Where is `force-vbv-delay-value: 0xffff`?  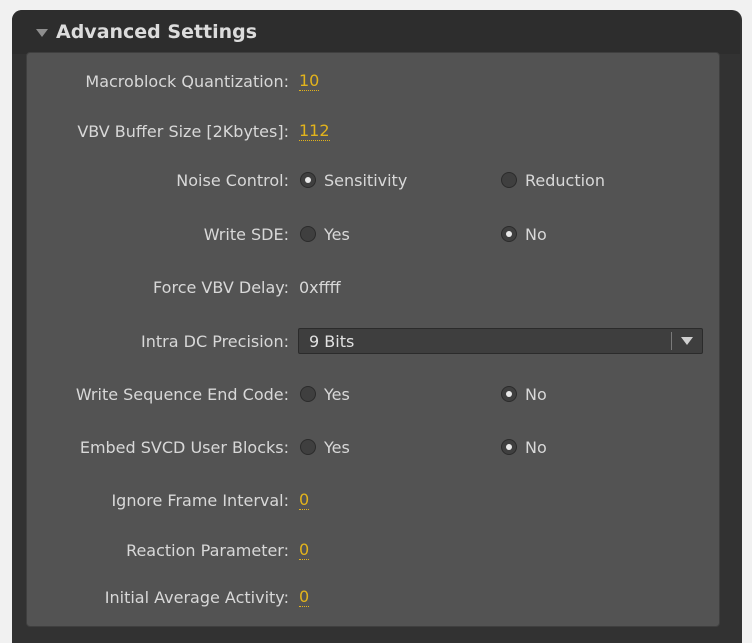 force-vbv-delay-value: 0xffff is located at coordinates (320, 287).